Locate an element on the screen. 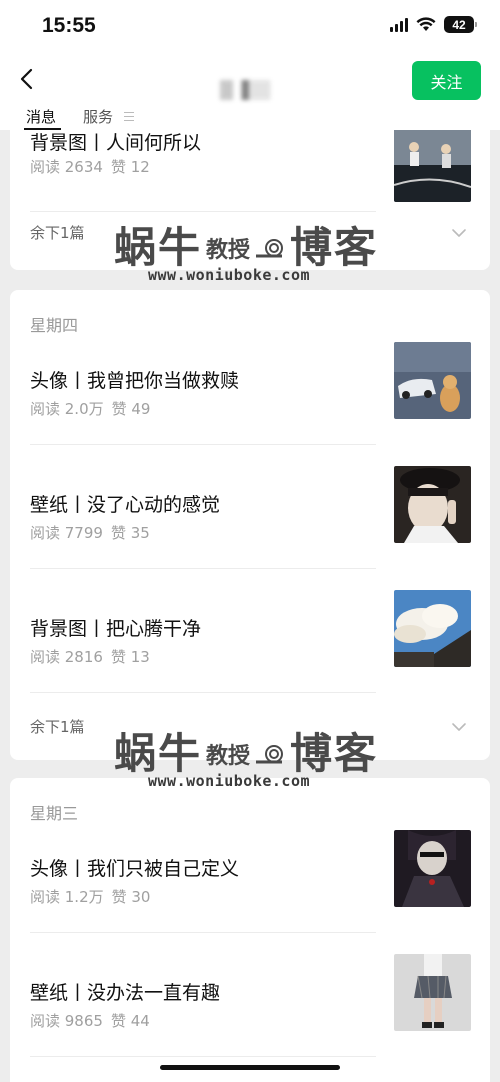 The image size is (500, 1082). read-count: 阅读 2634 is located at coordinates (66, 167).